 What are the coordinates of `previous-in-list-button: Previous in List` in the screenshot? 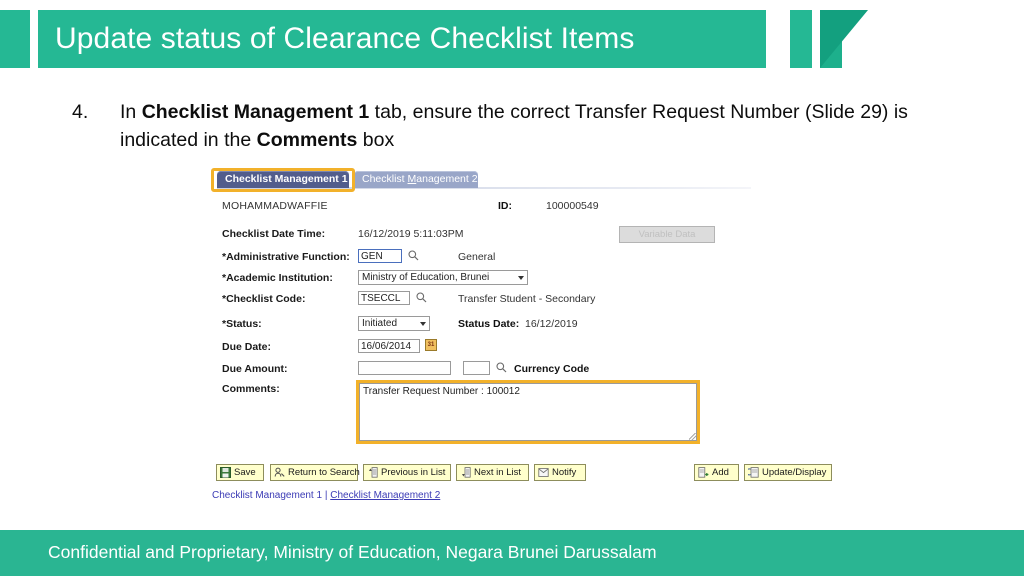 It's located at (407, 472).